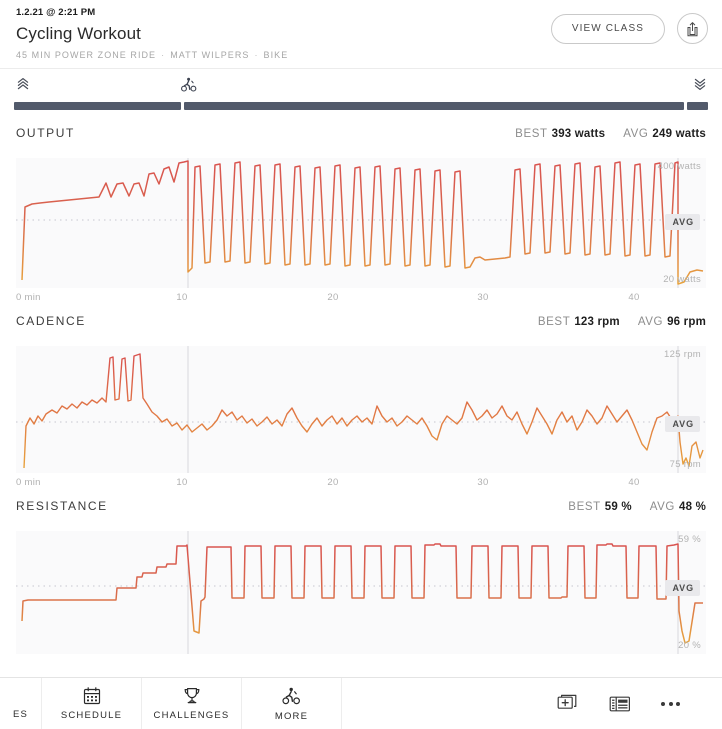 Image resolution: width=722 pixels, height=729 pixels. I want to click on bottom-navigation-bar: ES SCHEDULE CHALLENGES MORE, so click(361, 703).